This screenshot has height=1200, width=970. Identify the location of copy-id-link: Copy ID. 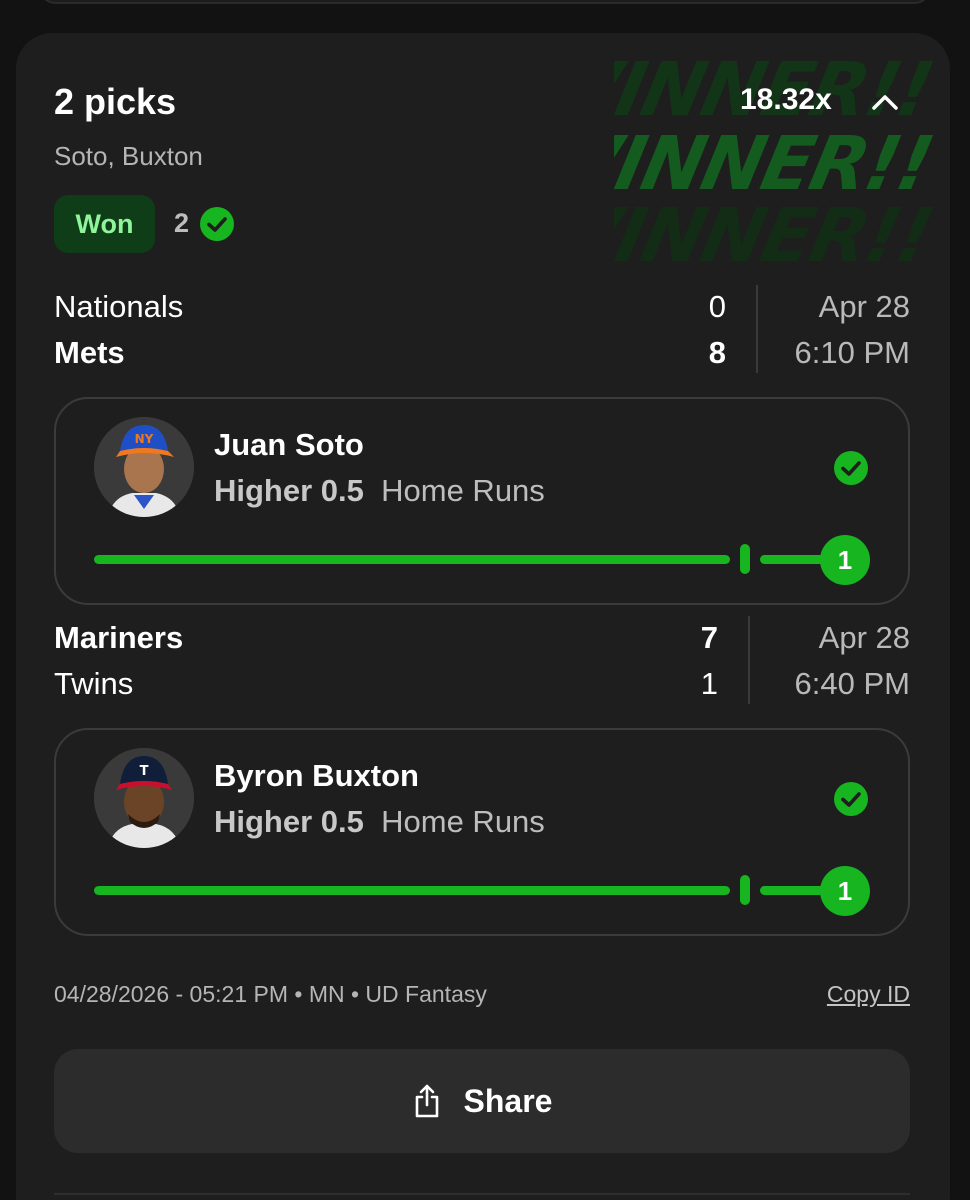
(868, 994).